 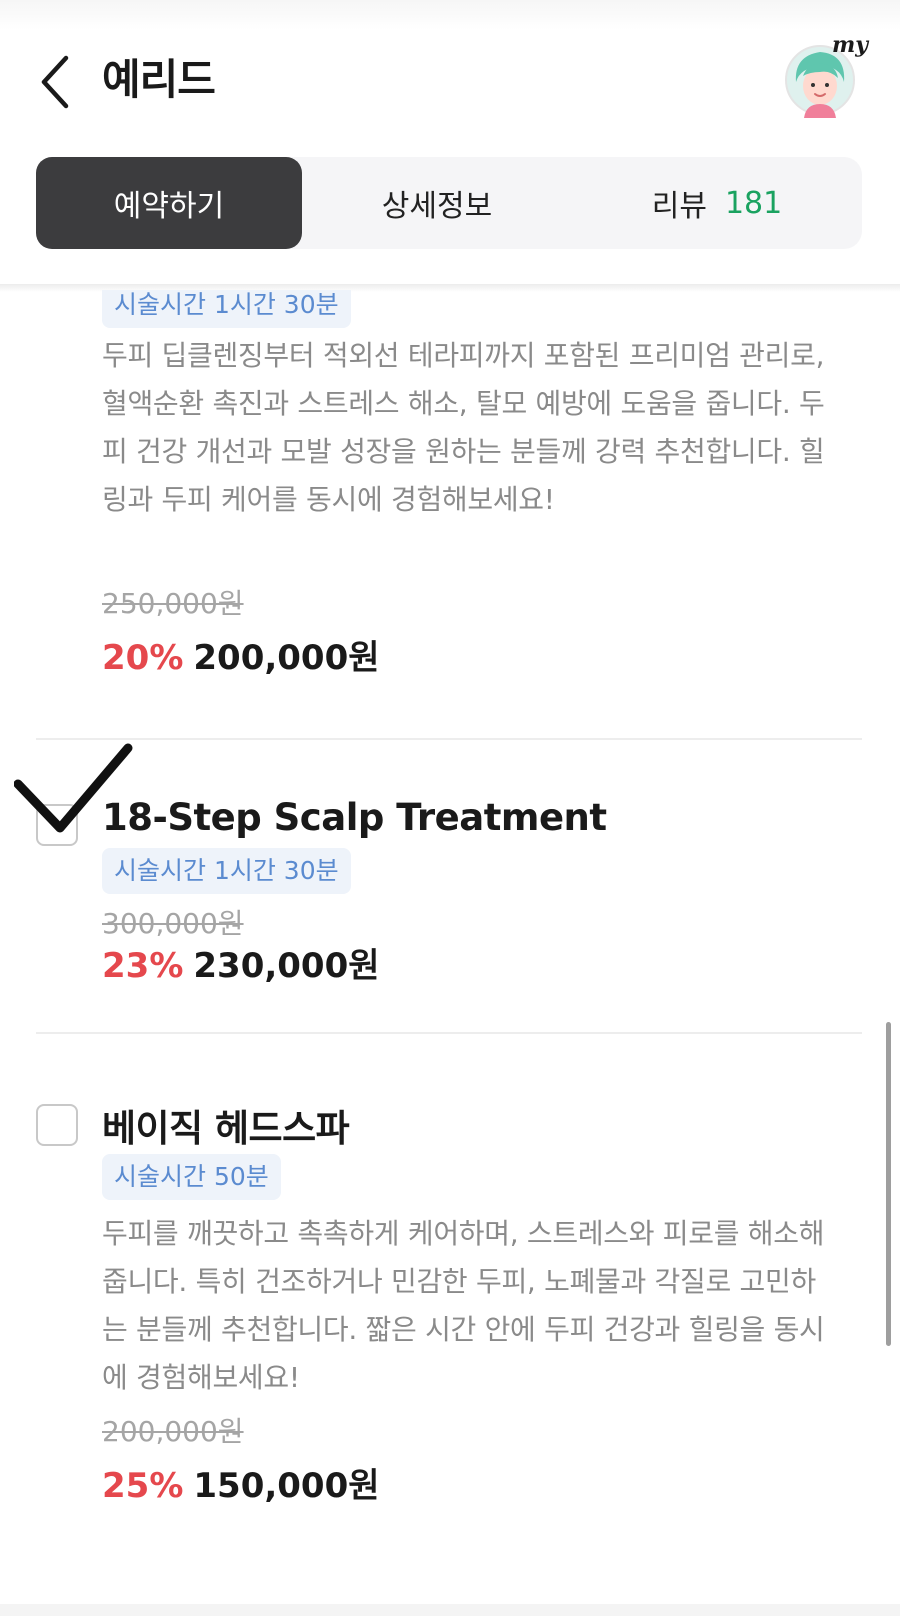 What do you see at coordinates (717, 203) in the screenshot?
I see `tab-reviews: 리뷰 181` at bounding box center [717, 203].